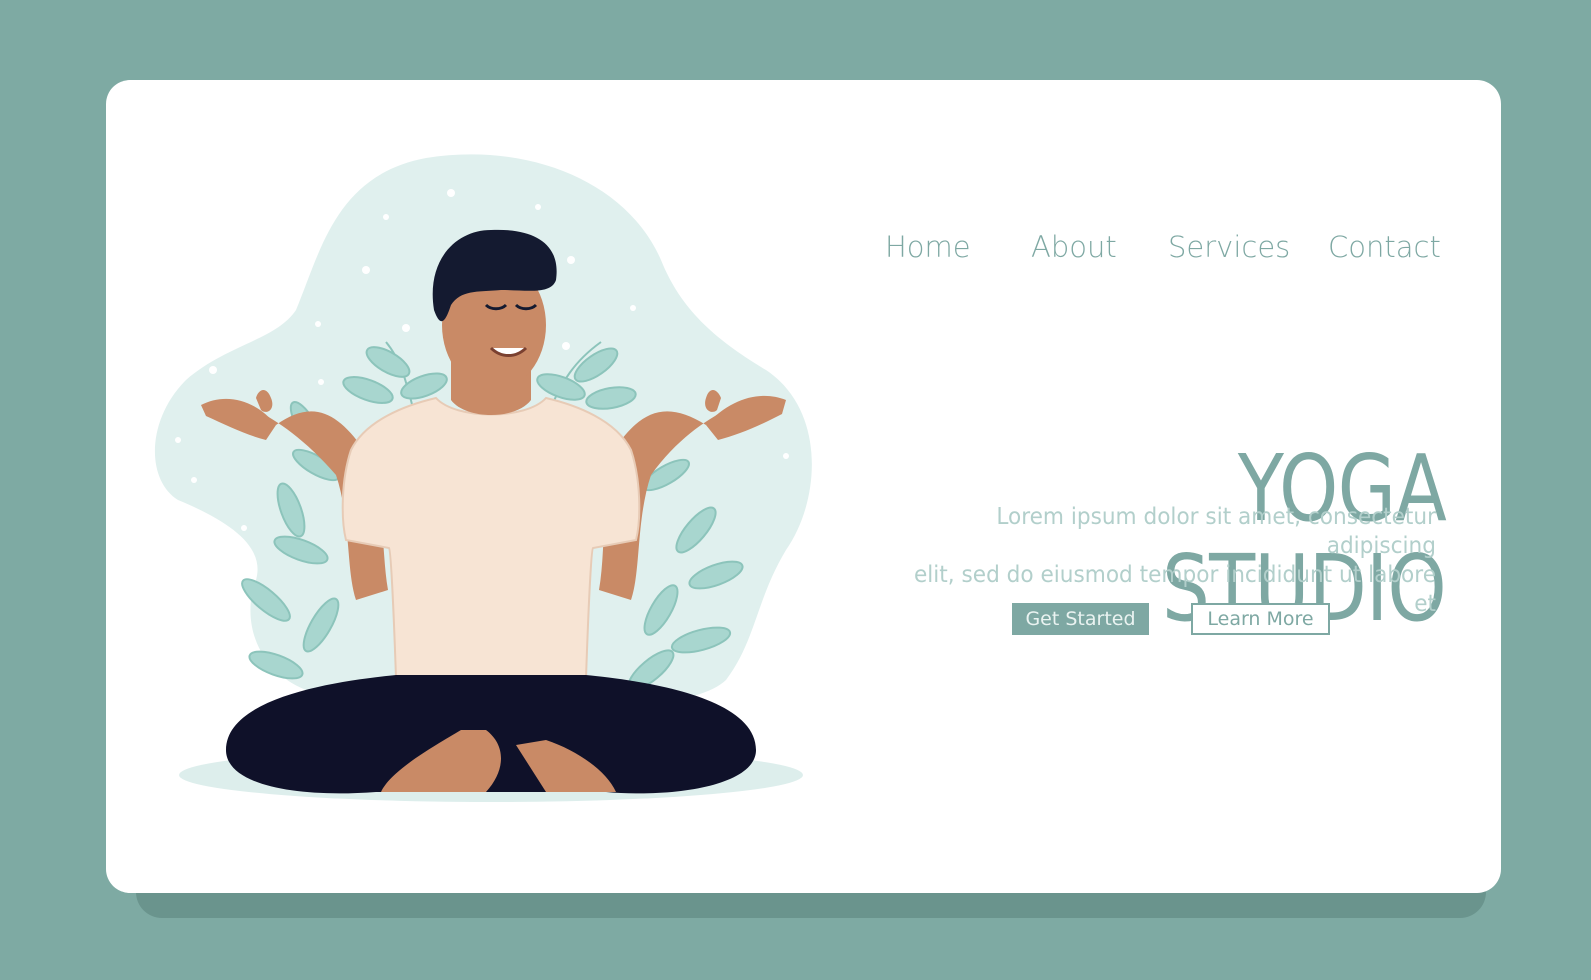 Image resolution: width=1591 pixels, height=980 pixels. Describe the element at coordinates (803, 250) in the screenshot. I see `main-nav: Home About Services Contact` at that location.